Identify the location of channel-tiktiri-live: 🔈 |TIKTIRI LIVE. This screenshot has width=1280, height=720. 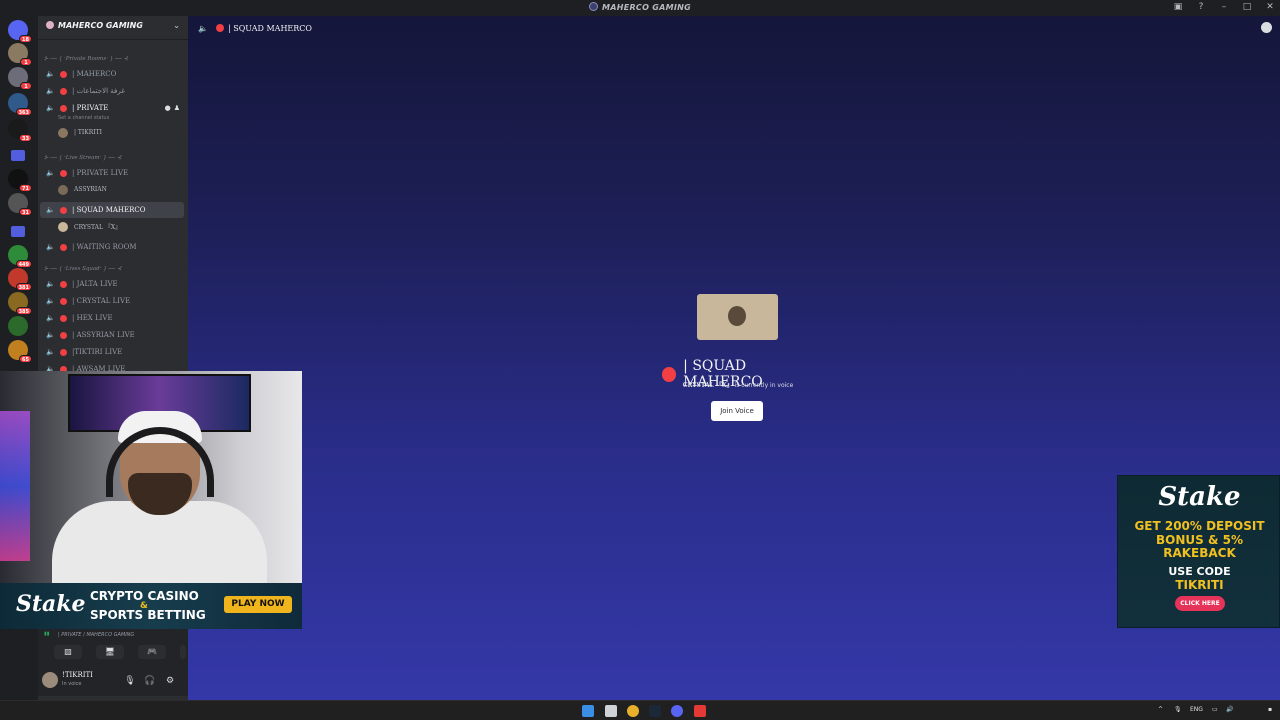
(112, 352).